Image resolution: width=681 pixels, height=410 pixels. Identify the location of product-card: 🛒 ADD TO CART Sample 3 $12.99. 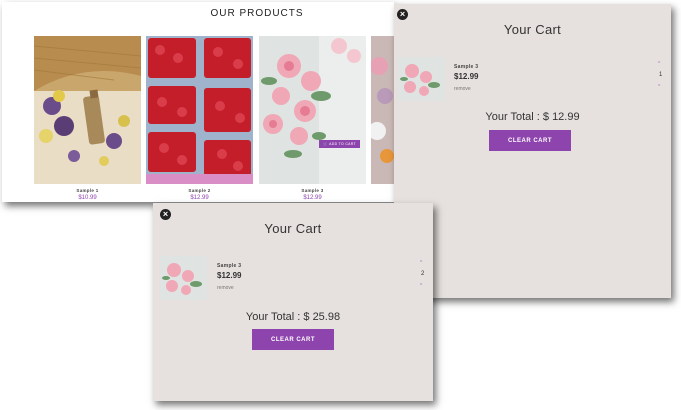
(312, 118).